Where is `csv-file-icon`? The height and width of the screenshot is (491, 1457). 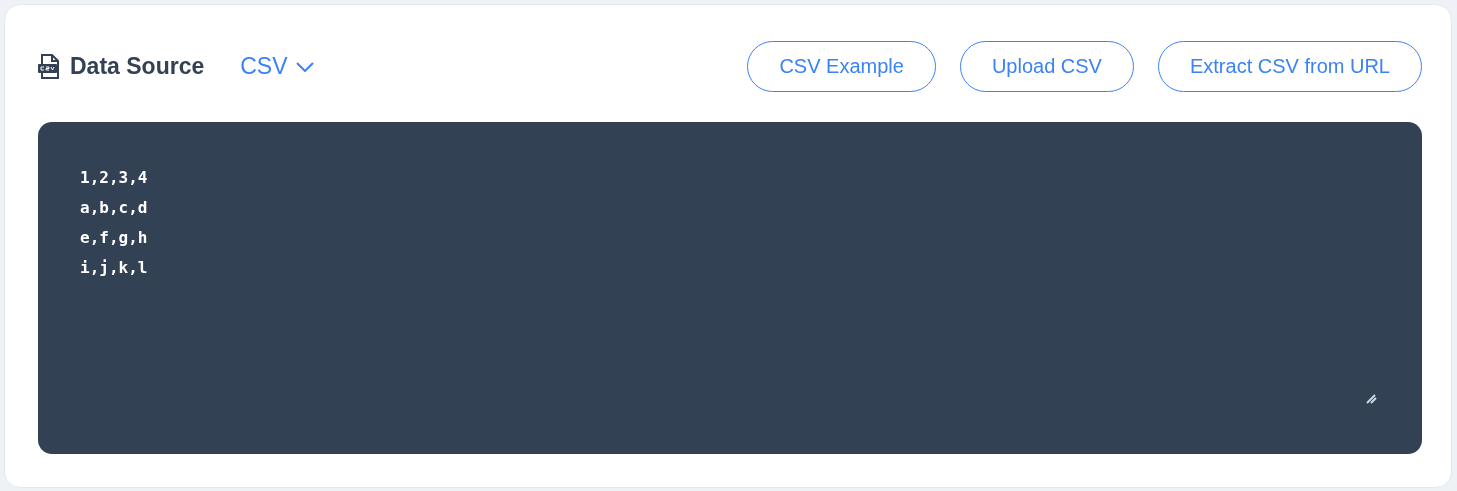 csv-file-icon is located at coordinates (49, 66).